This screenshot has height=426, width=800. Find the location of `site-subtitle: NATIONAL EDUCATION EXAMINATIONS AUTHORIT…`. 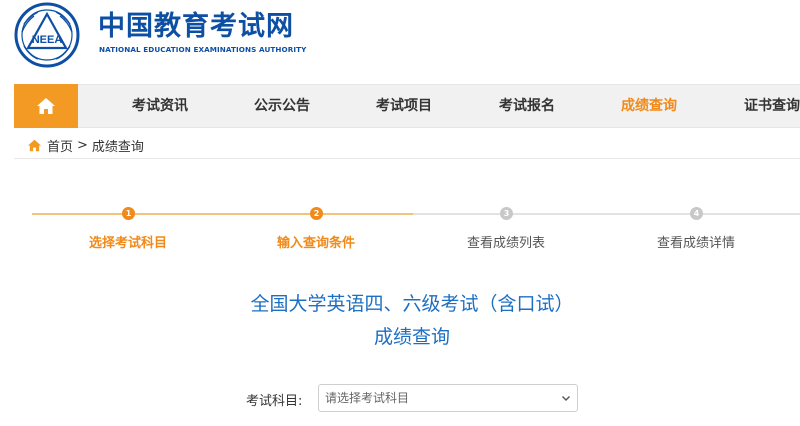

site-subtitle: NATIONAL EDUCATION EXAMINATIONS AUTHORIT… is located at coordinates (203, 49).